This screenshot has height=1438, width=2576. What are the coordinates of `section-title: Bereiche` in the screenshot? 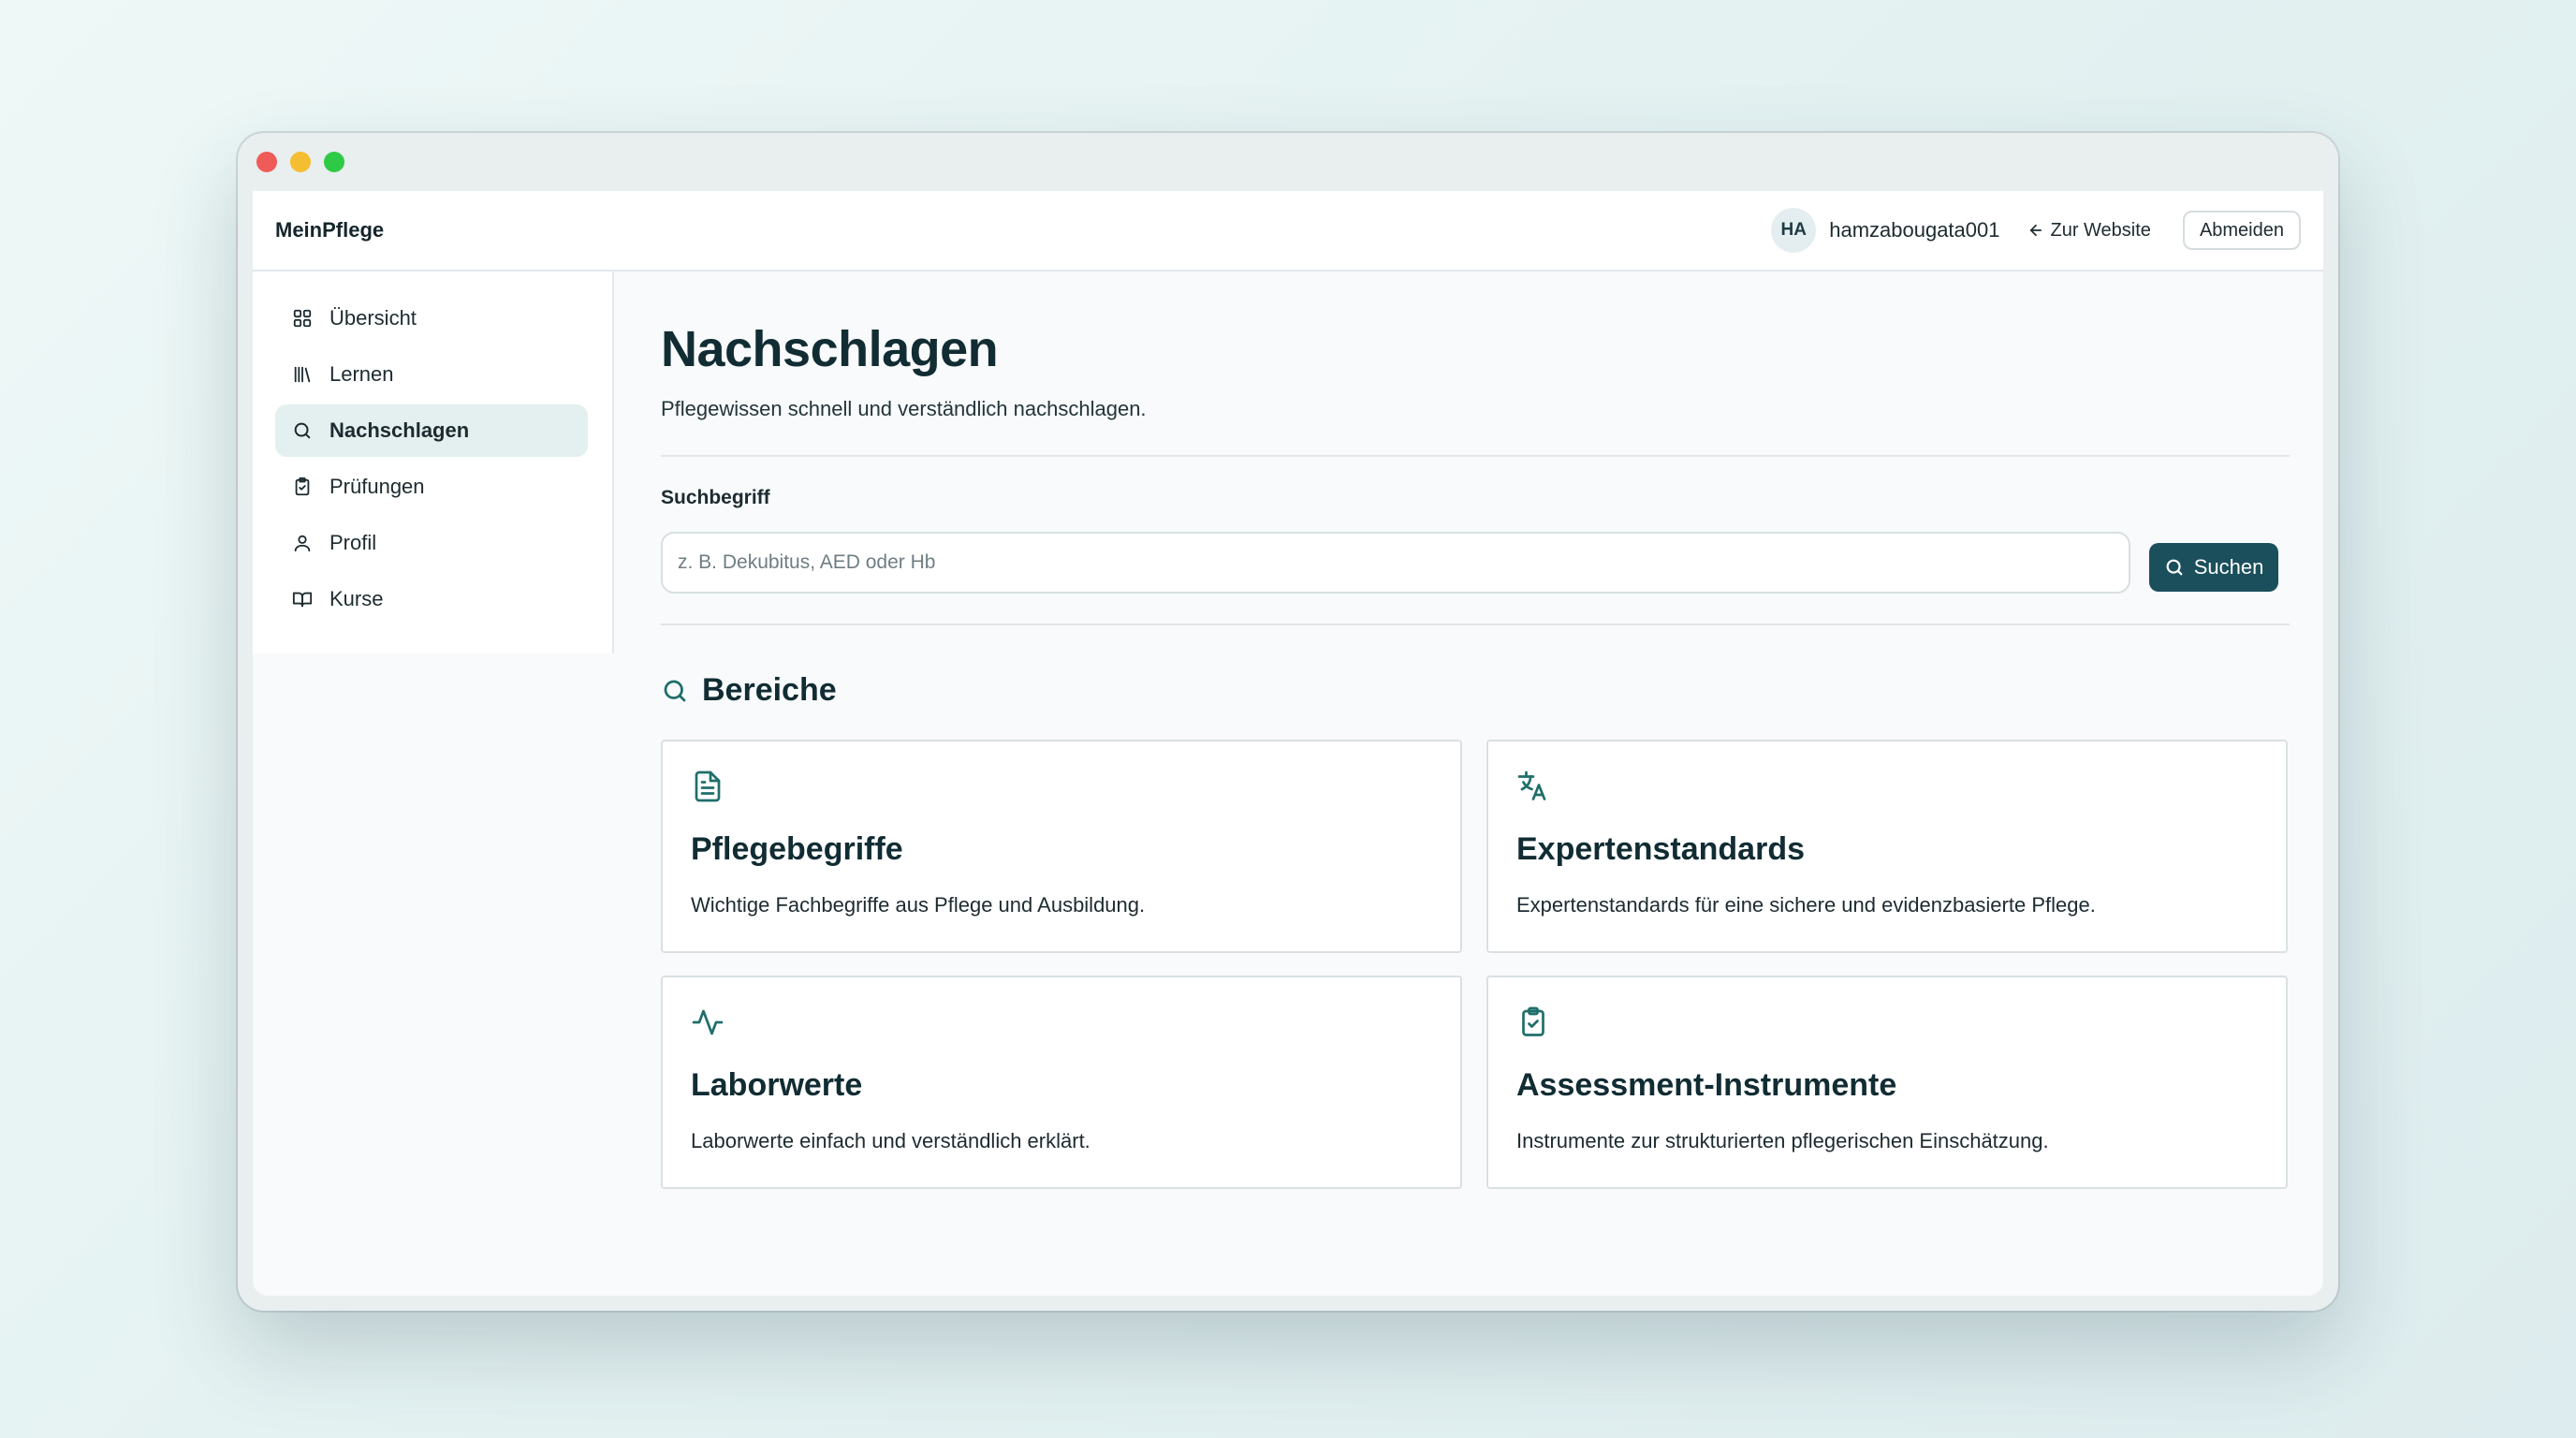 It's located at (769, 690).